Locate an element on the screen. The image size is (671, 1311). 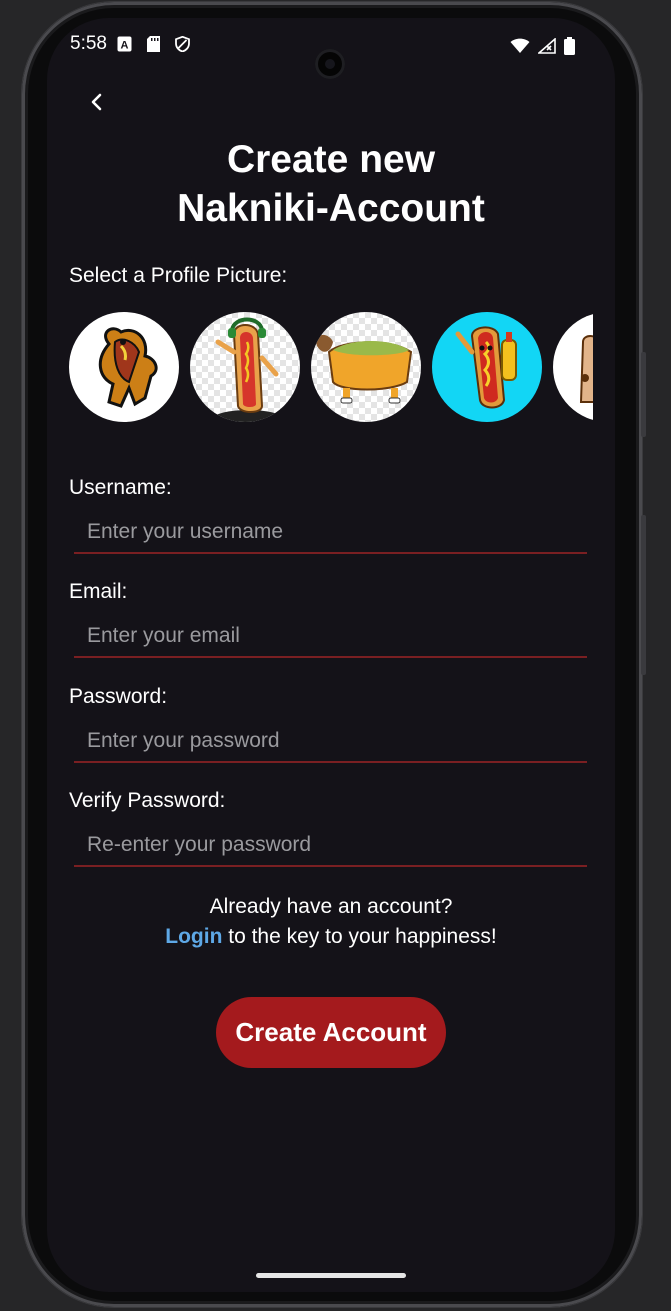
status-time: 5:58 is located at coordinates (88, 43).